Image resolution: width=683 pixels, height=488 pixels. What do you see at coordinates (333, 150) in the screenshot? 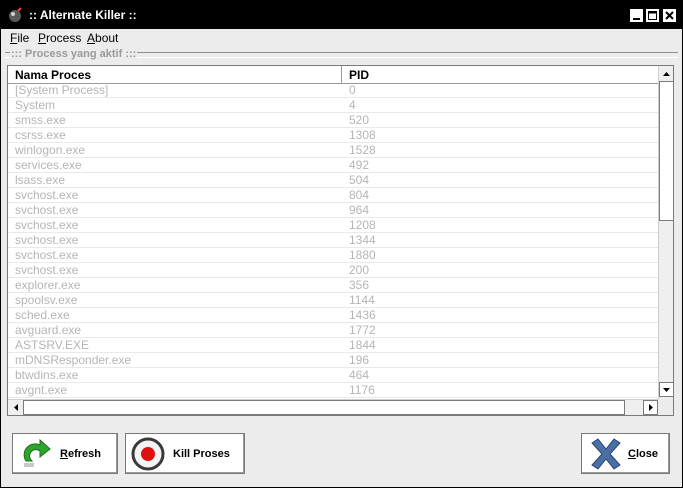
I see `table-row: winlogon.exe 1528` at bounding box center [333, 150].